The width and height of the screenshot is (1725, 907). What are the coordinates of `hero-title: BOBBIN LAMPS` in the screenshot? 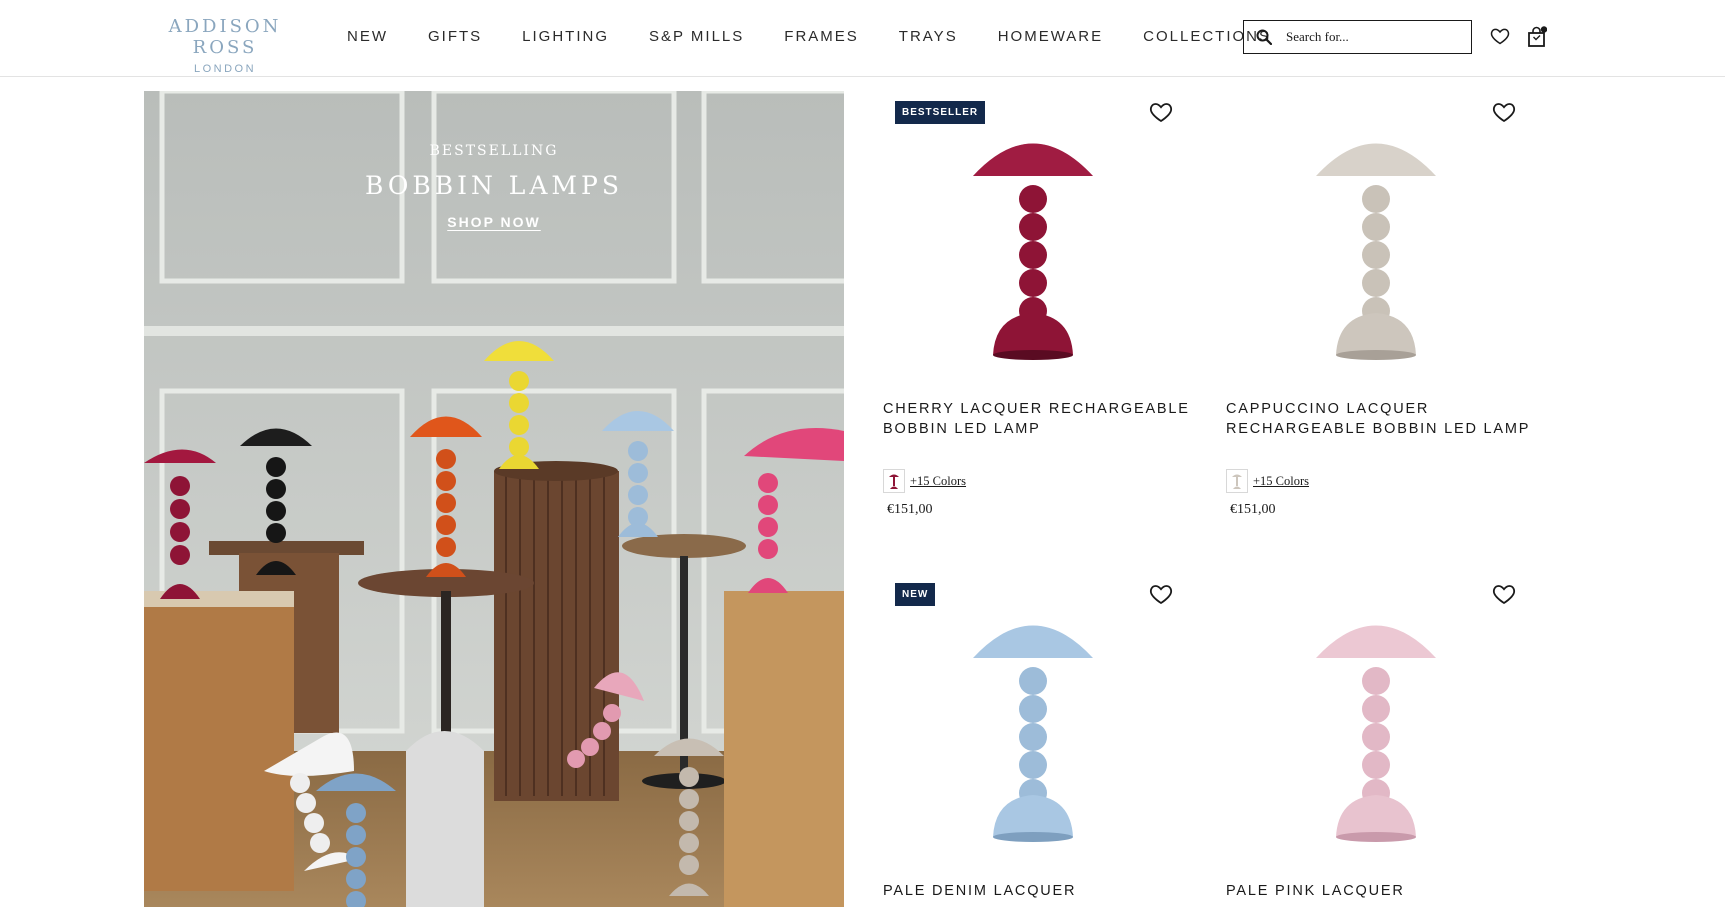 It's located at (494, 185).